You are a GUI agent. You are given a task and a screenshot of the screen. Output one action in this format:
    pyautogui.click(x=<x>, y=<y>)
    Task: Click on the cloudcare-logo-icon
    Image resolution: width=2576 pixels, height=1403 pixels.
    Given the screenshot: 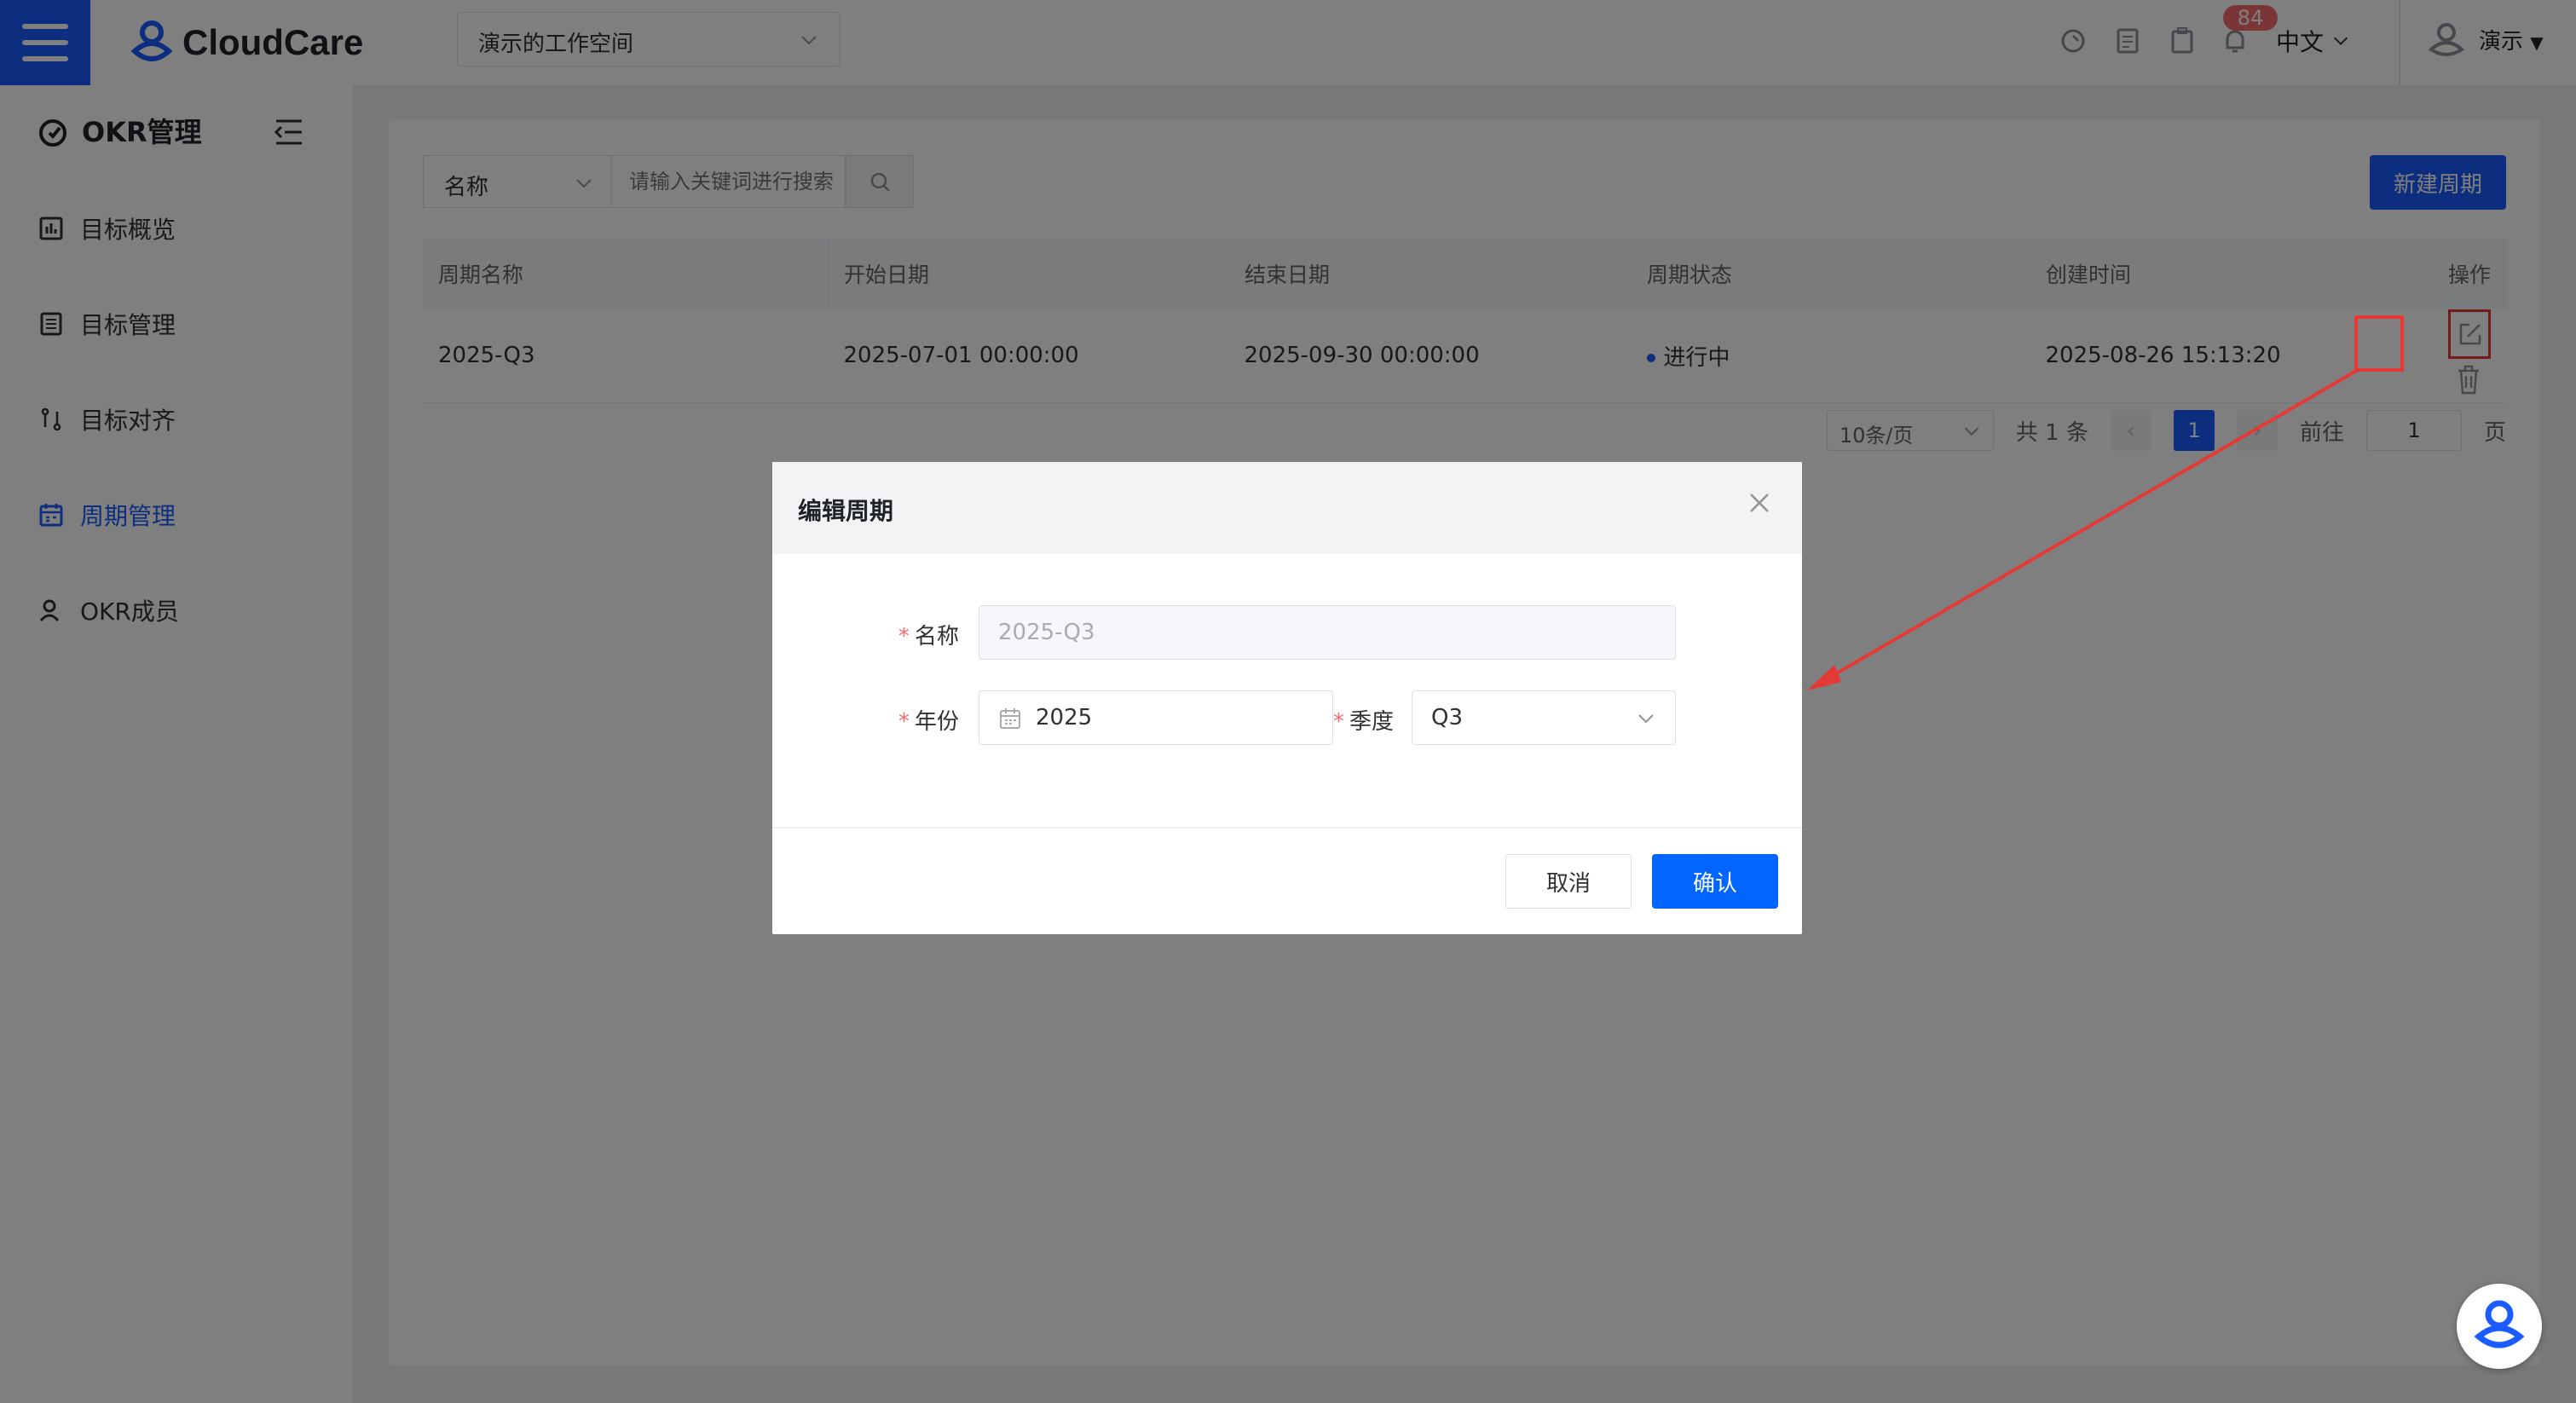 What is the action you would take?
    pyautogui.click(x=2499, y=1324)
    